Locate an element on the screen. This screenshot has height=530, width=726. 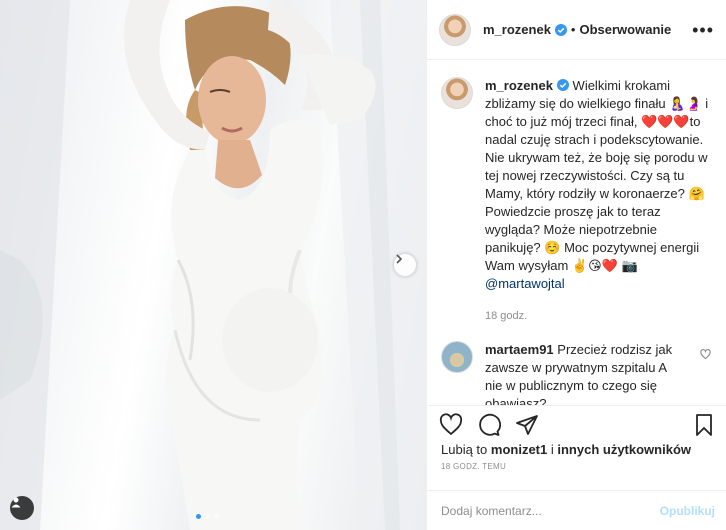
likes-connector: i is located at coordinates (552, 449).